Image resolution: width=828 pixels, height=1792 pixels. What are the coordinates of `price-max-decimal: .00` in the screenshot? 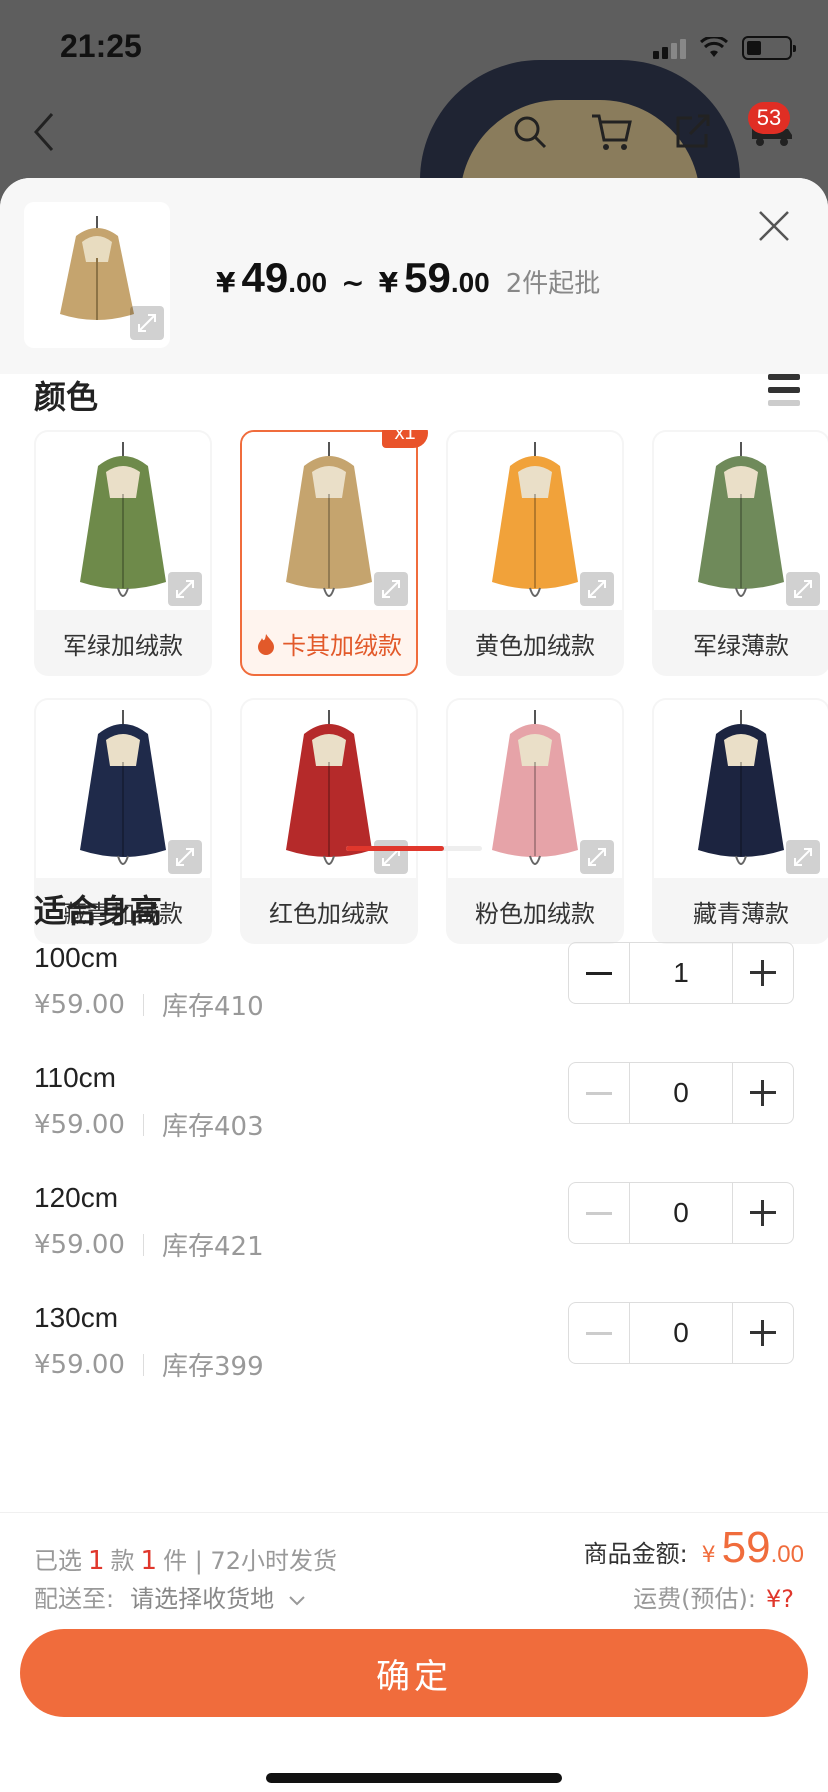 It's located at (470, 282).